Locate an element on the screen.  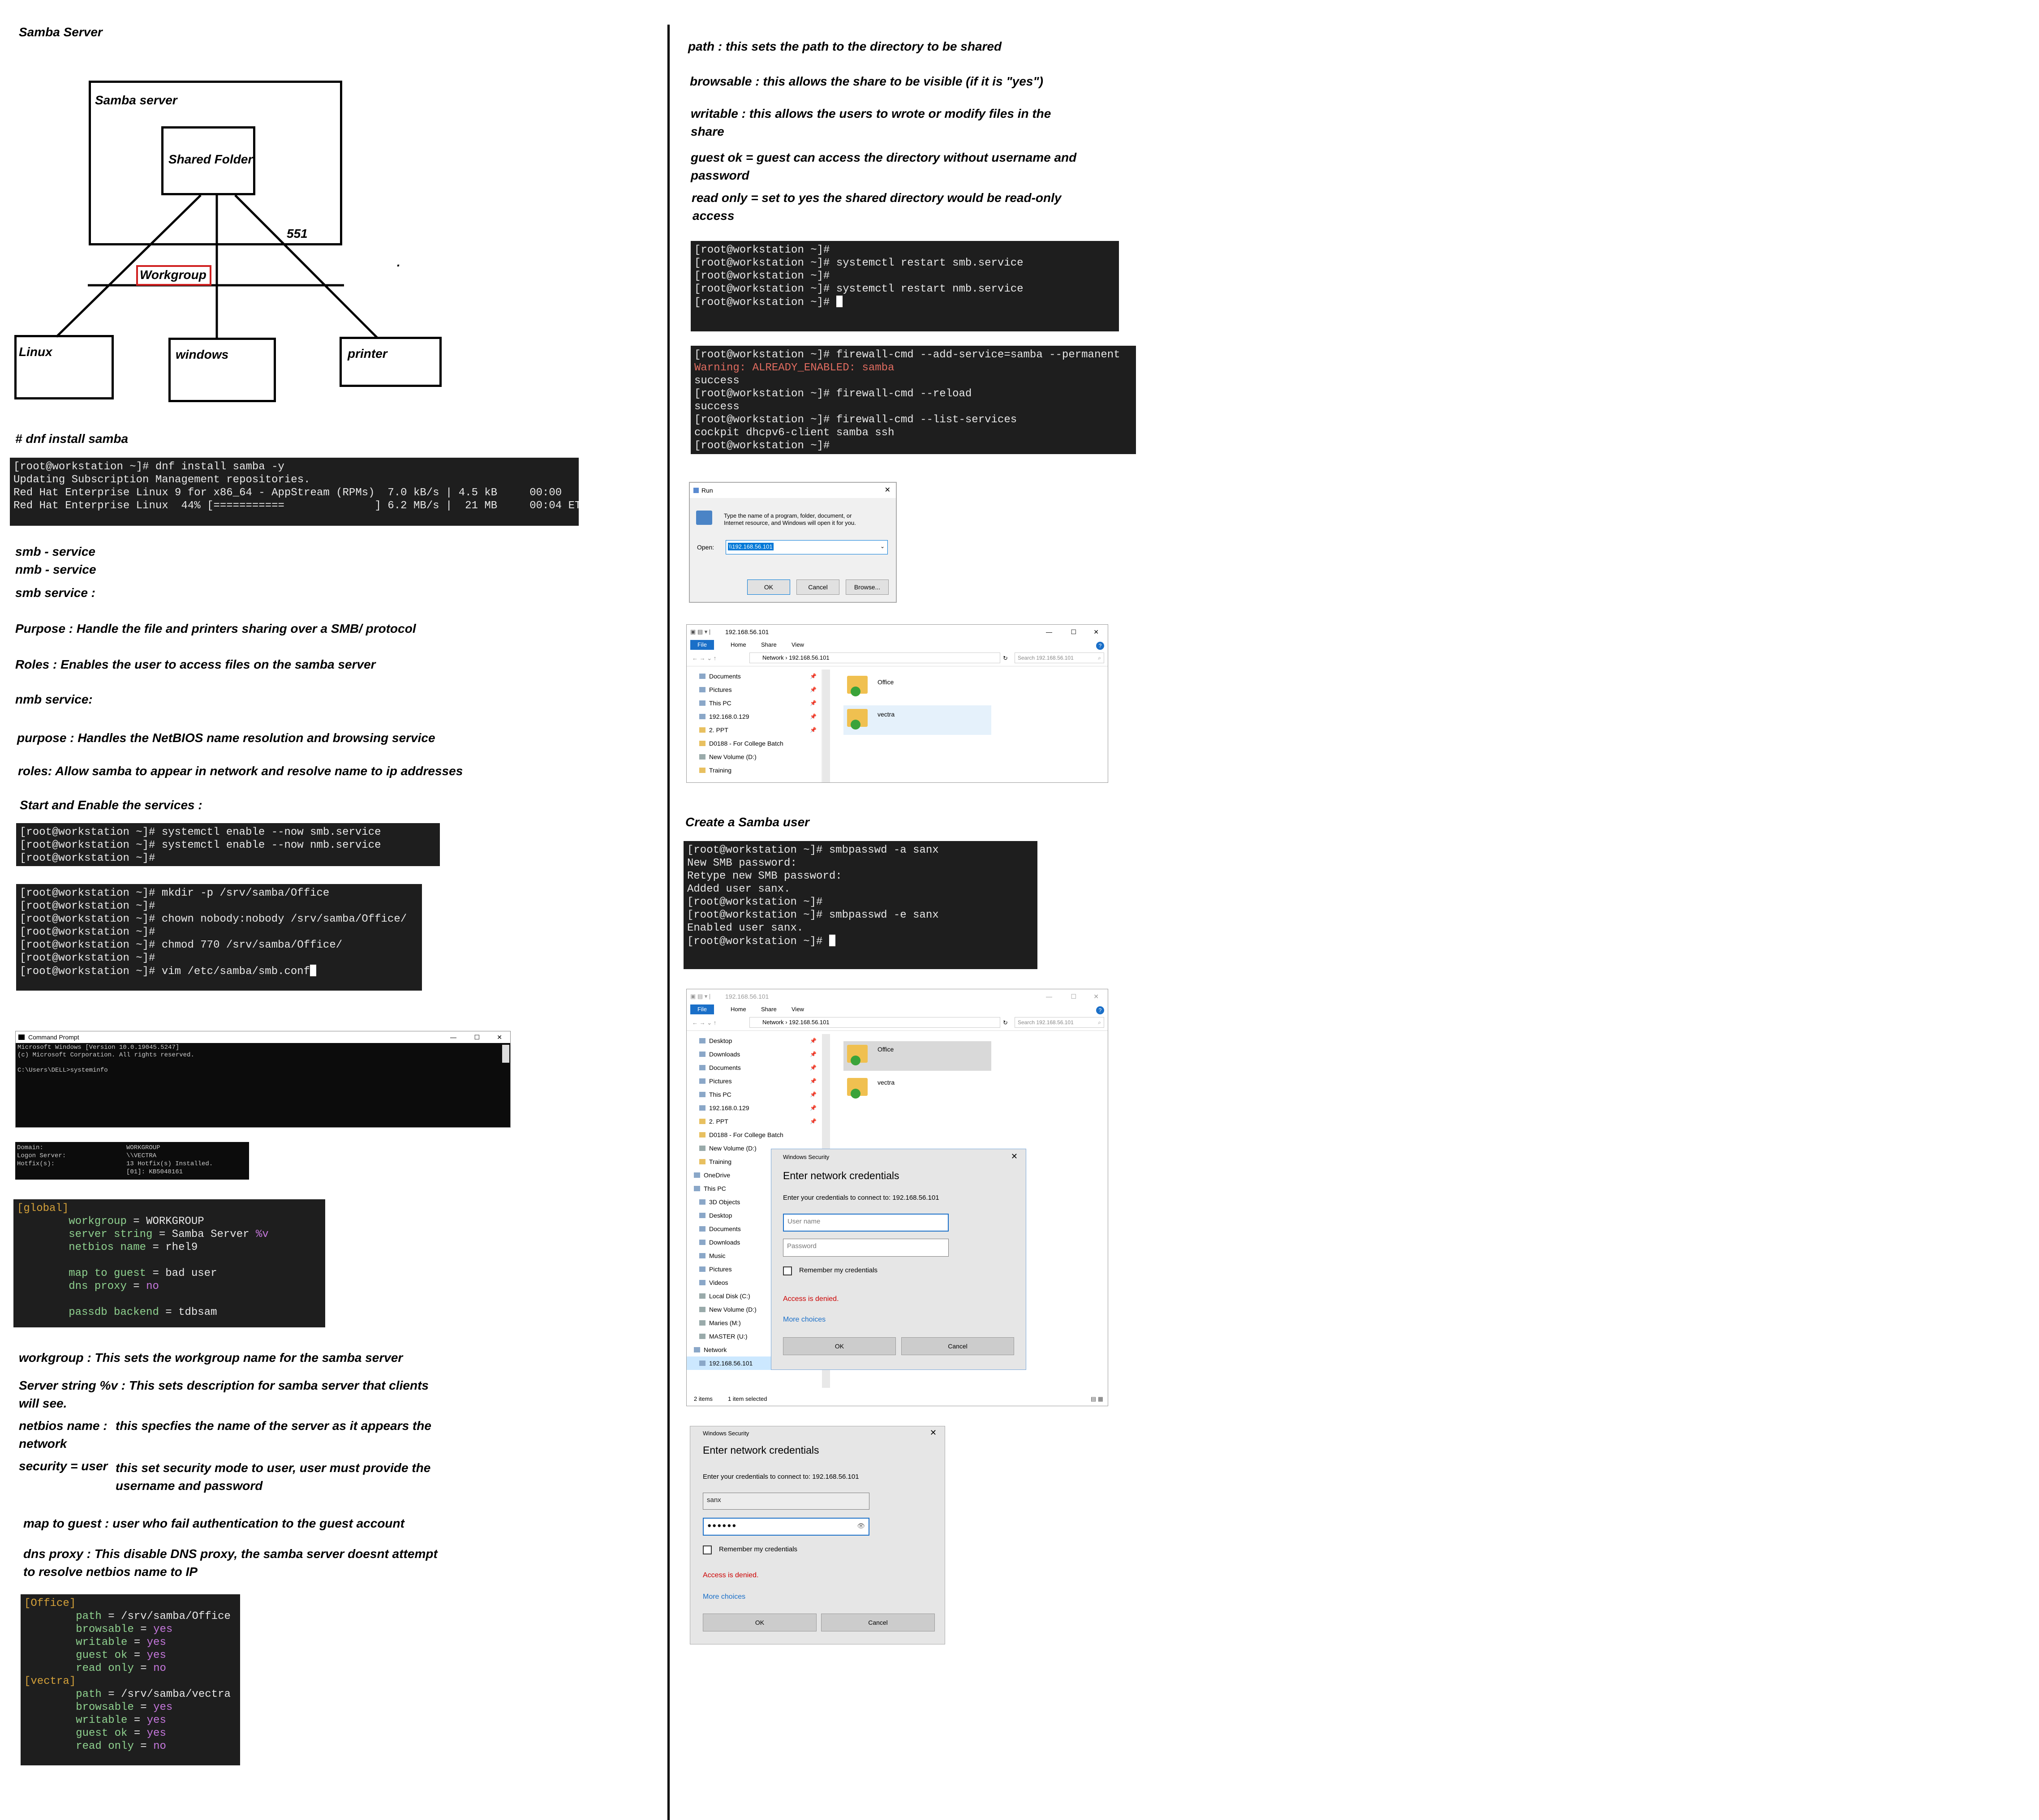
explorer1-minimize-icon: — is located at coordinates (1049, 632).